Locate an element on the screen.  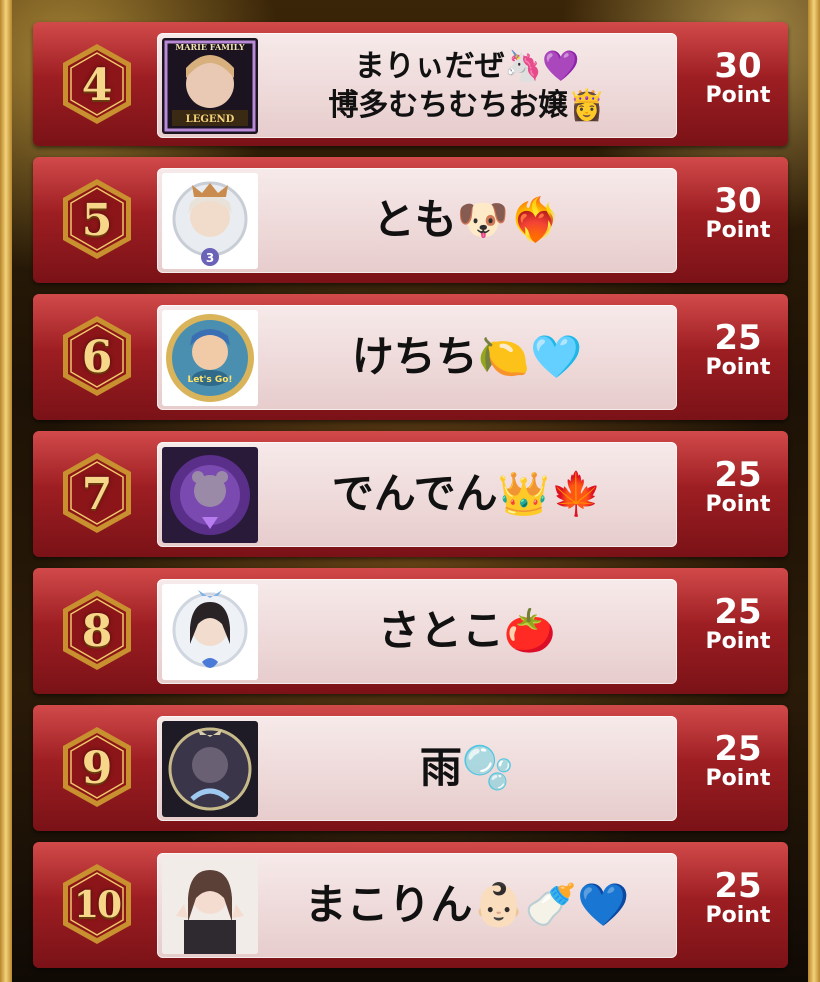
player-name: けちち🍋🩵 is located at coordinates (467, 357).